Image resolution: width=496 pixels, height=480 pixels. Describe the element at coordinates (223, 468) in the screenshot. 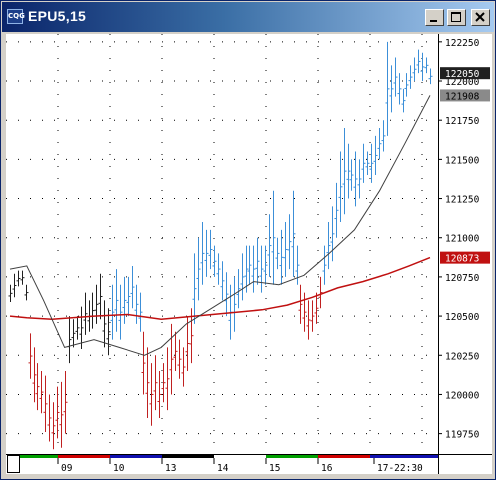

I see `x-tick-label: 14` at that location.